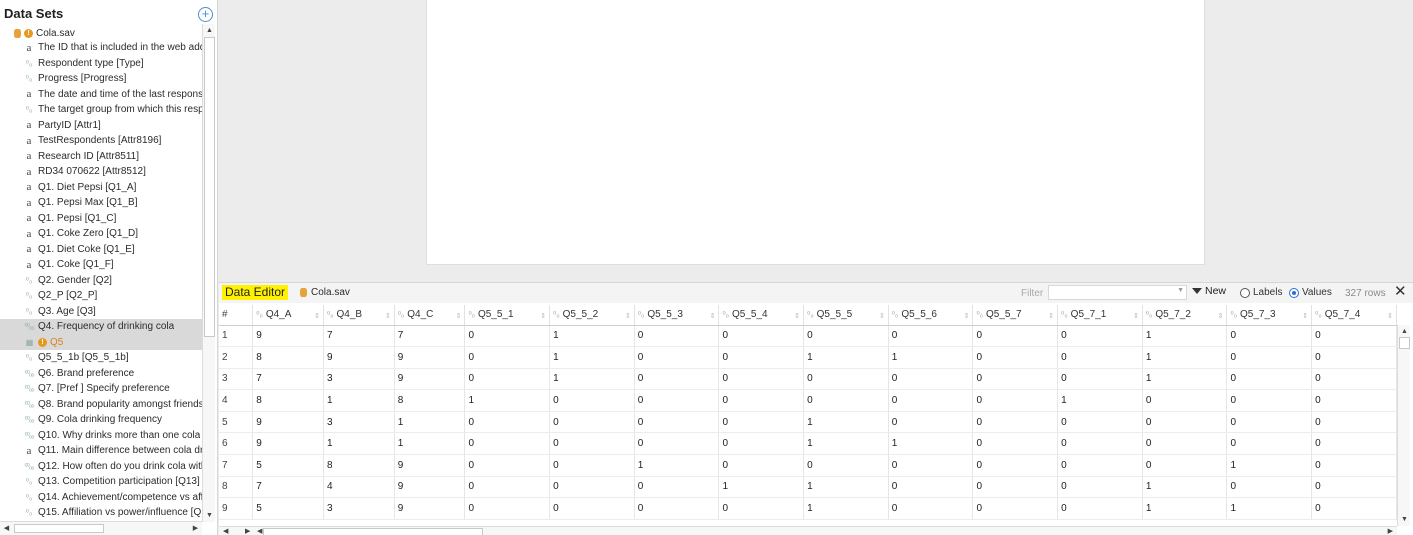 The image size is (1413, 535). What do you see at coordinates (846, 315) in the screenshot?
I see `column-header: ⁰₀ Q5_5_5 ⇕` at bounding box center [846, 315].